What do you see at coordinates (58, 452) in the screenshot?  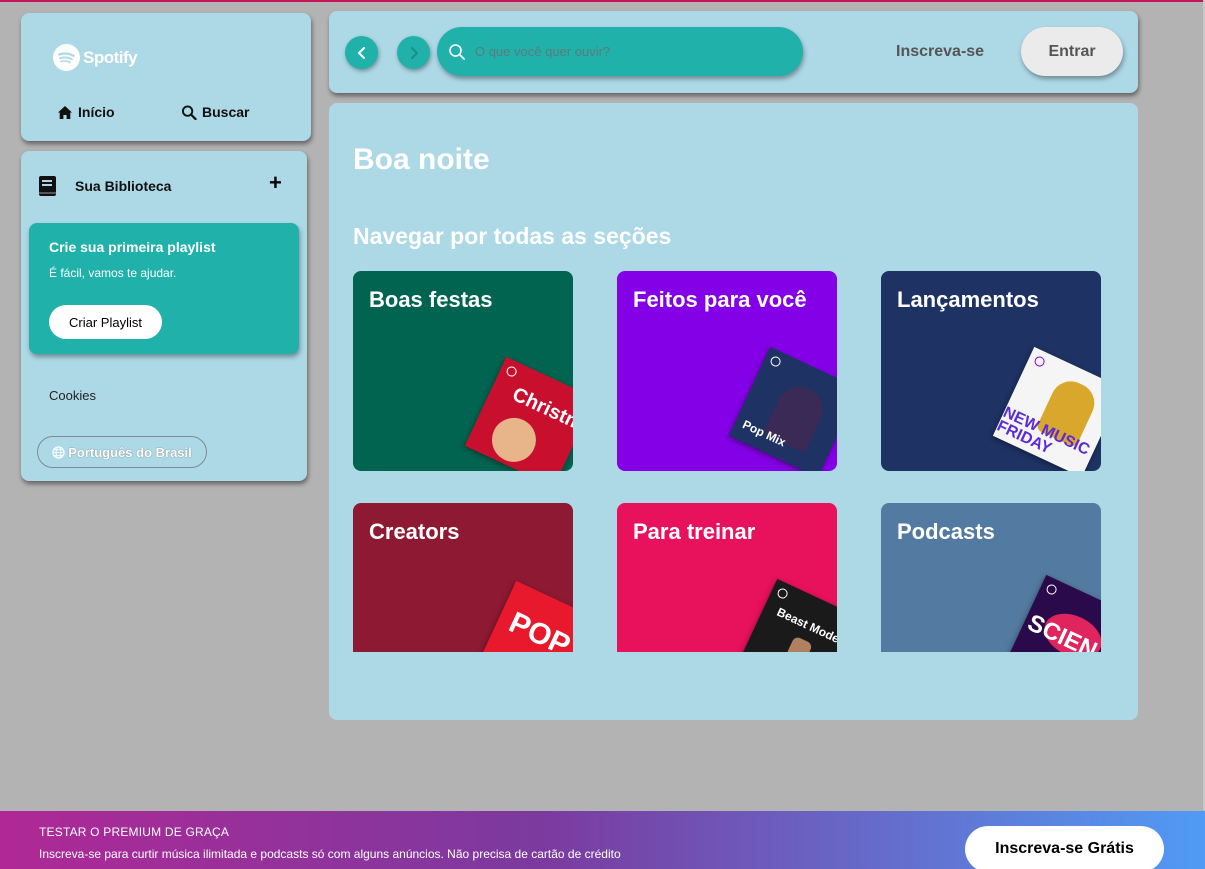 I see `globe-icon` at bounding box center [58, 452].